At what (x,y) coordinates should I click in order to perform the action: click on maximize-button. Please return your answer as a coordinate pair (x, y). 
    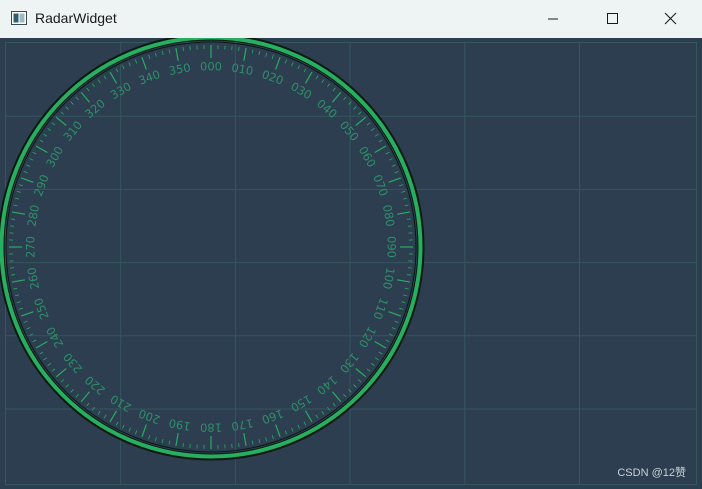
    Looking at the image, I should click on (612, 19).